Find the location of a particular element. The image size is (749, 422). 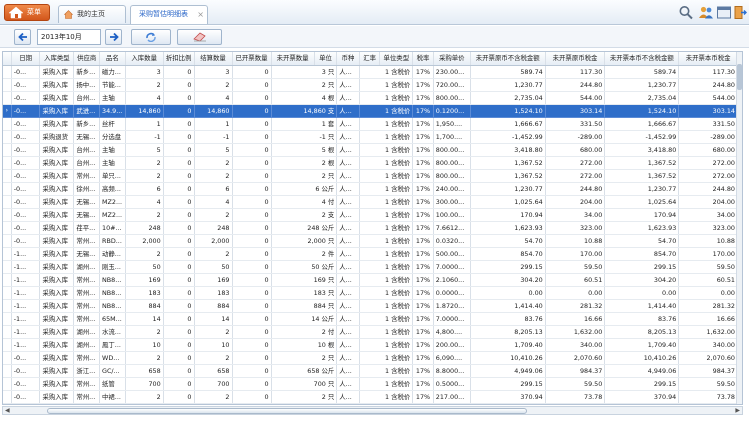

column-header: 未开票本币税金 is located at coordinates (708, 59).